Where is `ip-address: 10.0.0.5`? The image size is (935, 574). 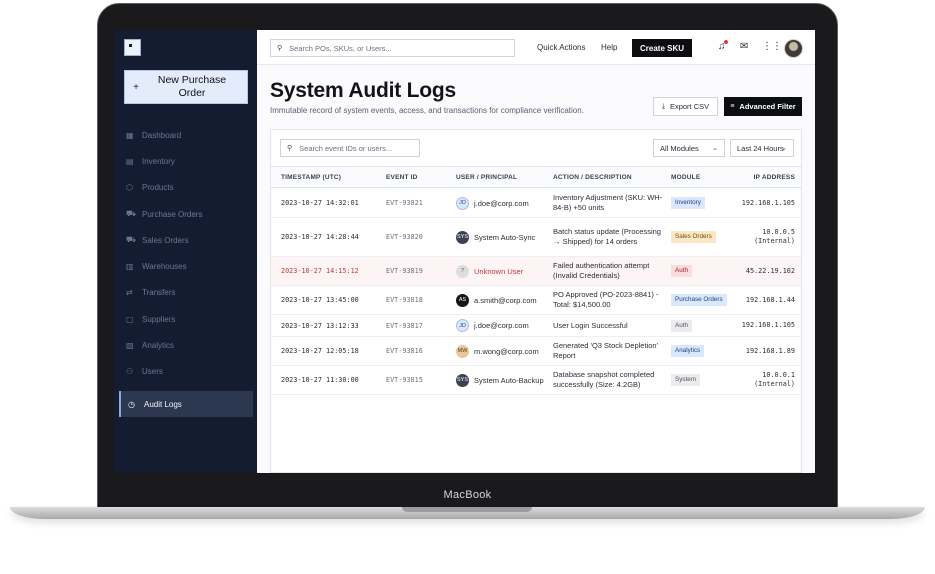
ip-address: 10.0.0.5 is located at coordinates (778, 232).